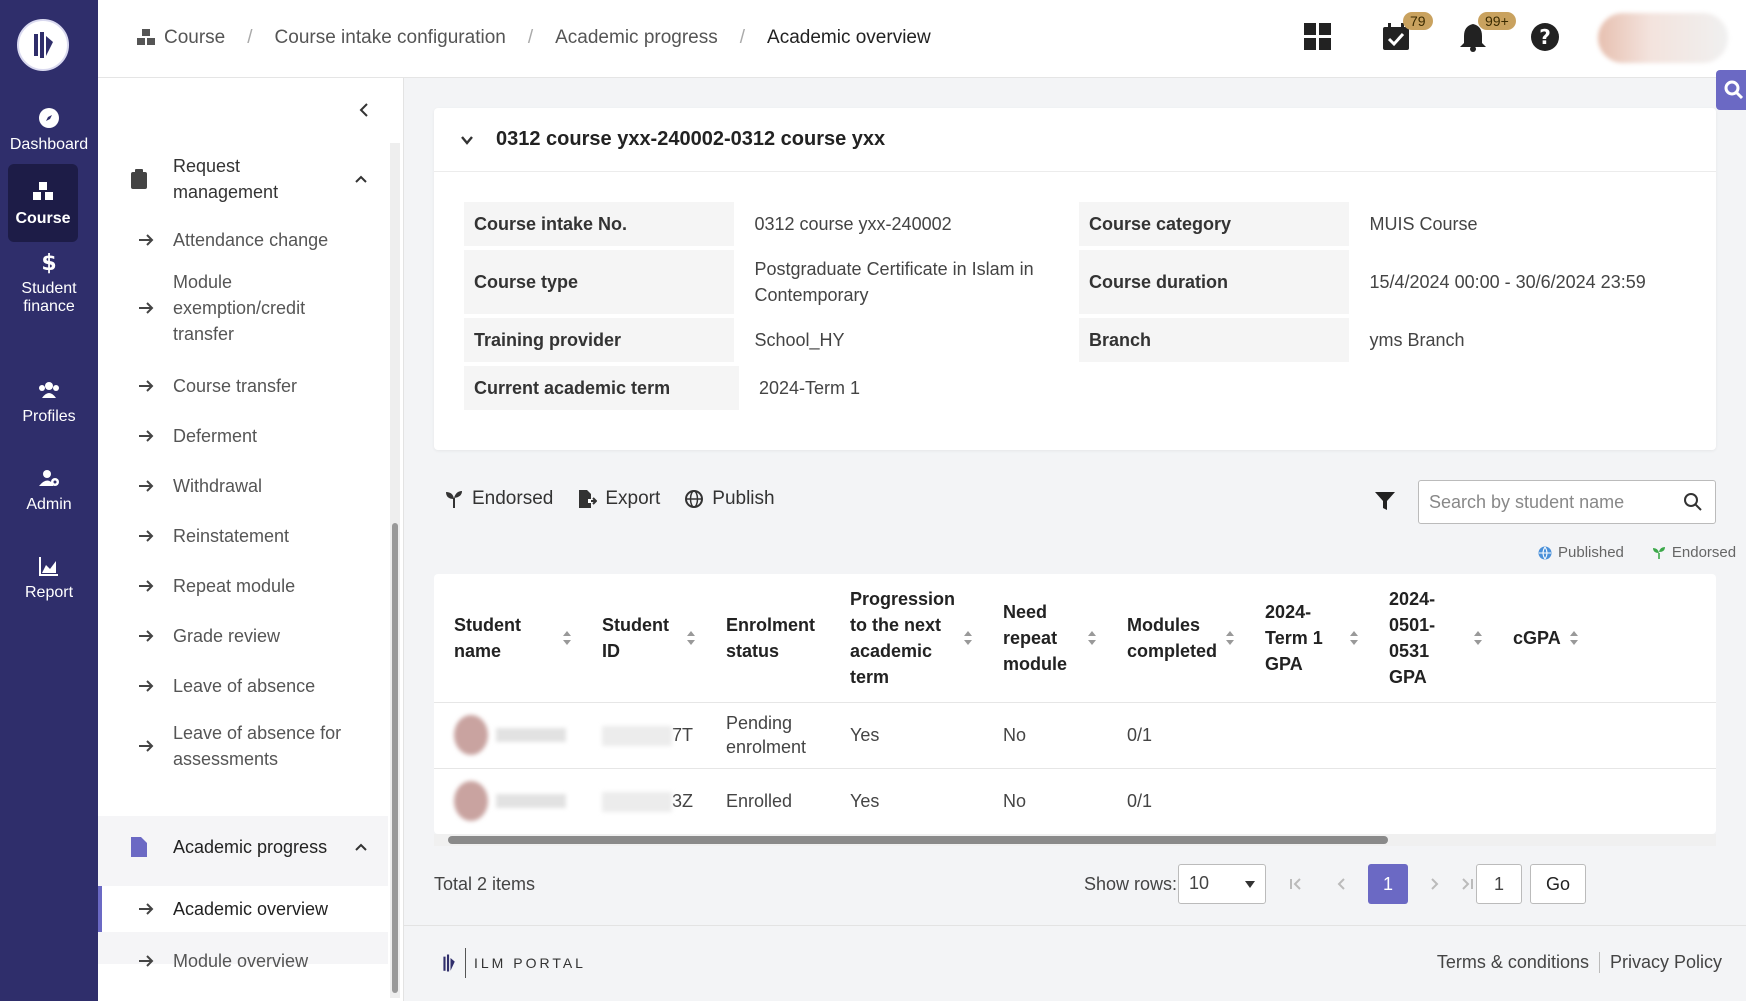 The width and height of the screenshot is (1746, 1001). What do you see at coordinates (243, 636) in the screenshot?
I see `nav-item-grade-review: Grade review` at bounding box center [243, 636].